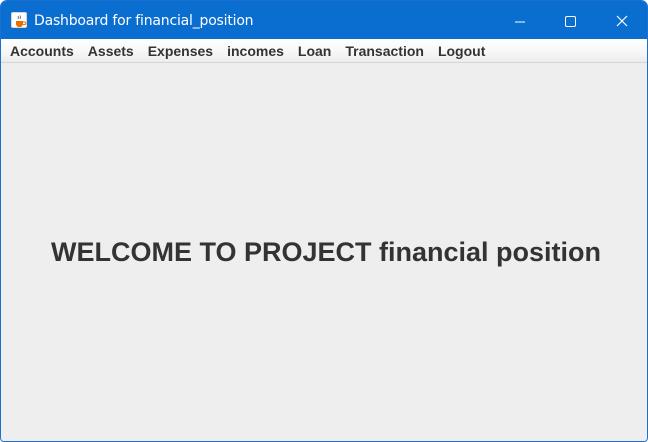 The height and width of the screenshot is (442, 648). What do you see at coordinates (314, 51) in the screenshot?
I see `menu-loan: Loan` at bounding box center [314, 51].